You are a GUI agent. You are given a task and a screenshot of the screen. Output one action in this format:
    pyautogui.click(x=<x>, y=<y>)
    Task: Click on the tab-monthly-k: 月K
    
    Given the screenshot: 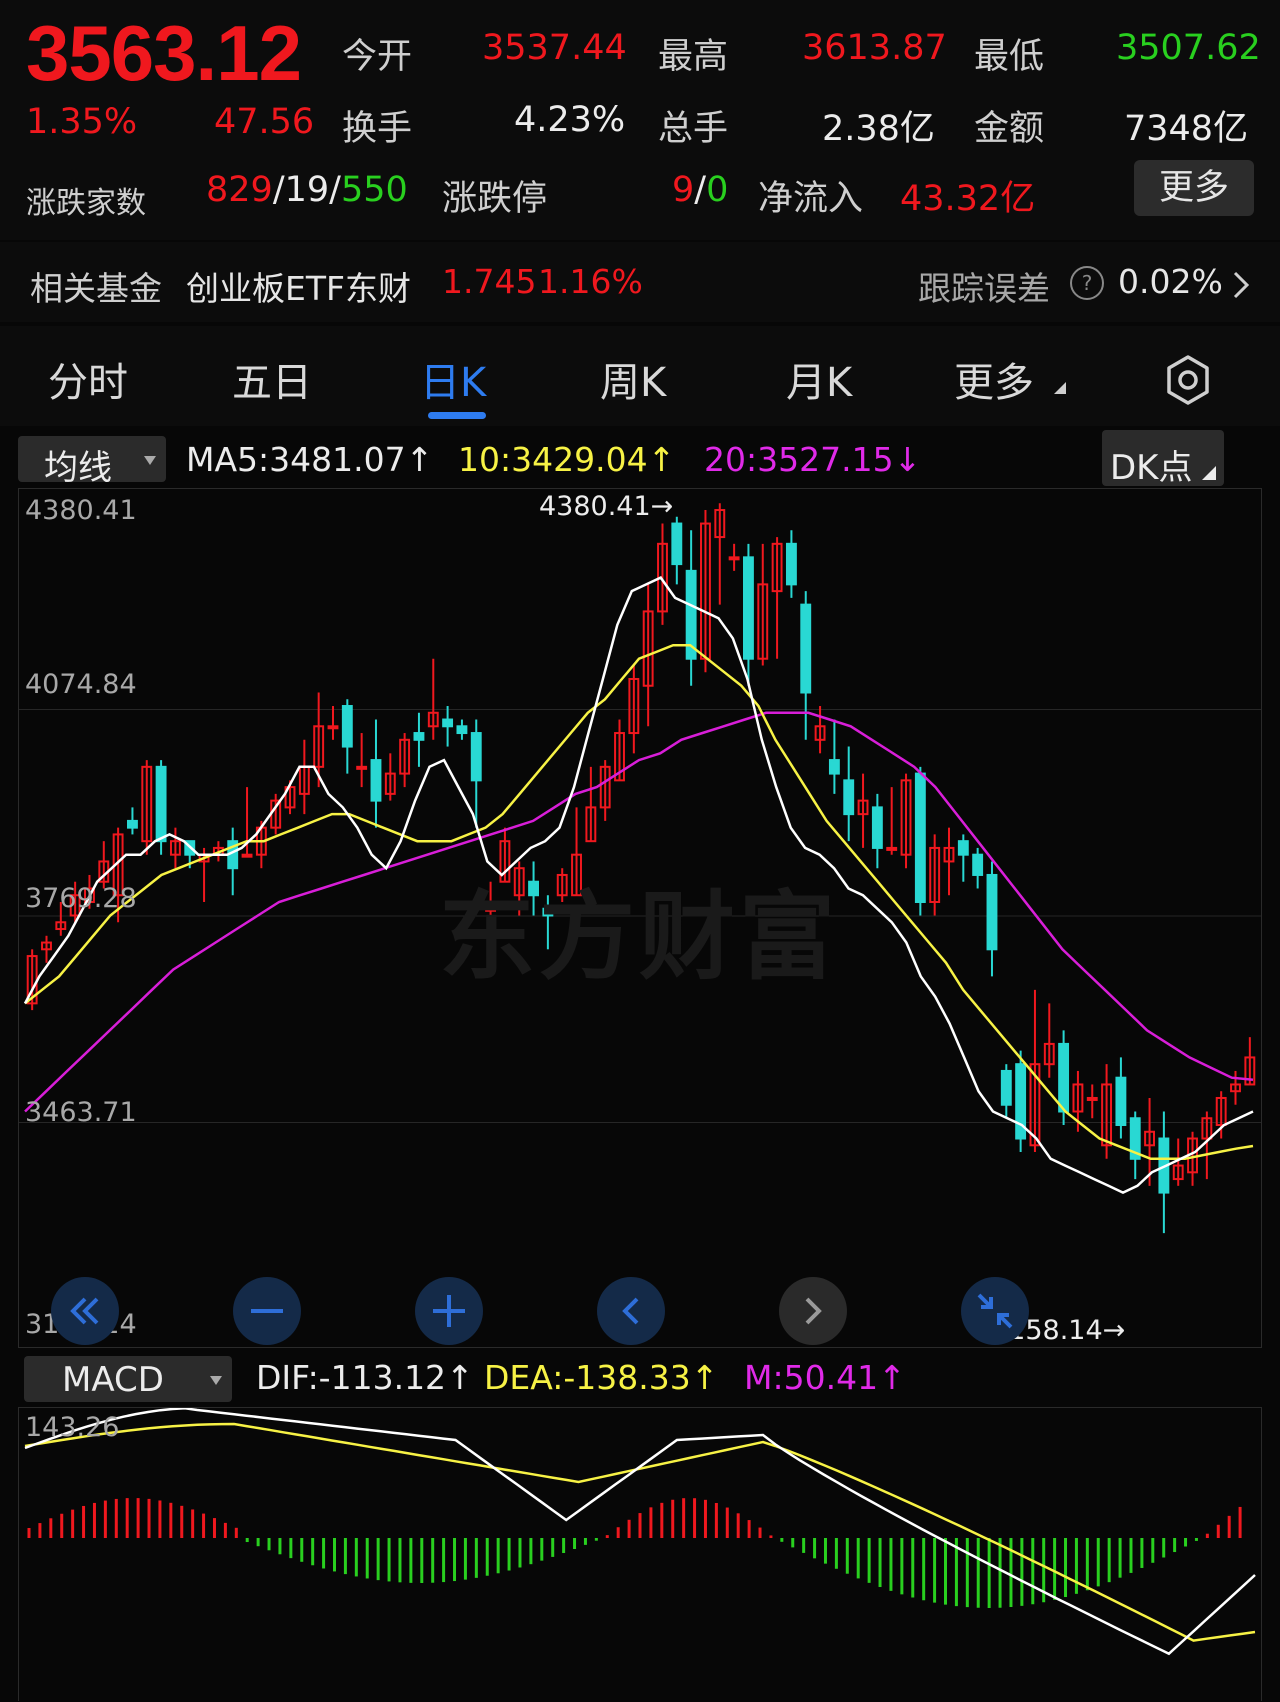 What is the action you would take?
    pyautogui.click(x=819, y=379)
    